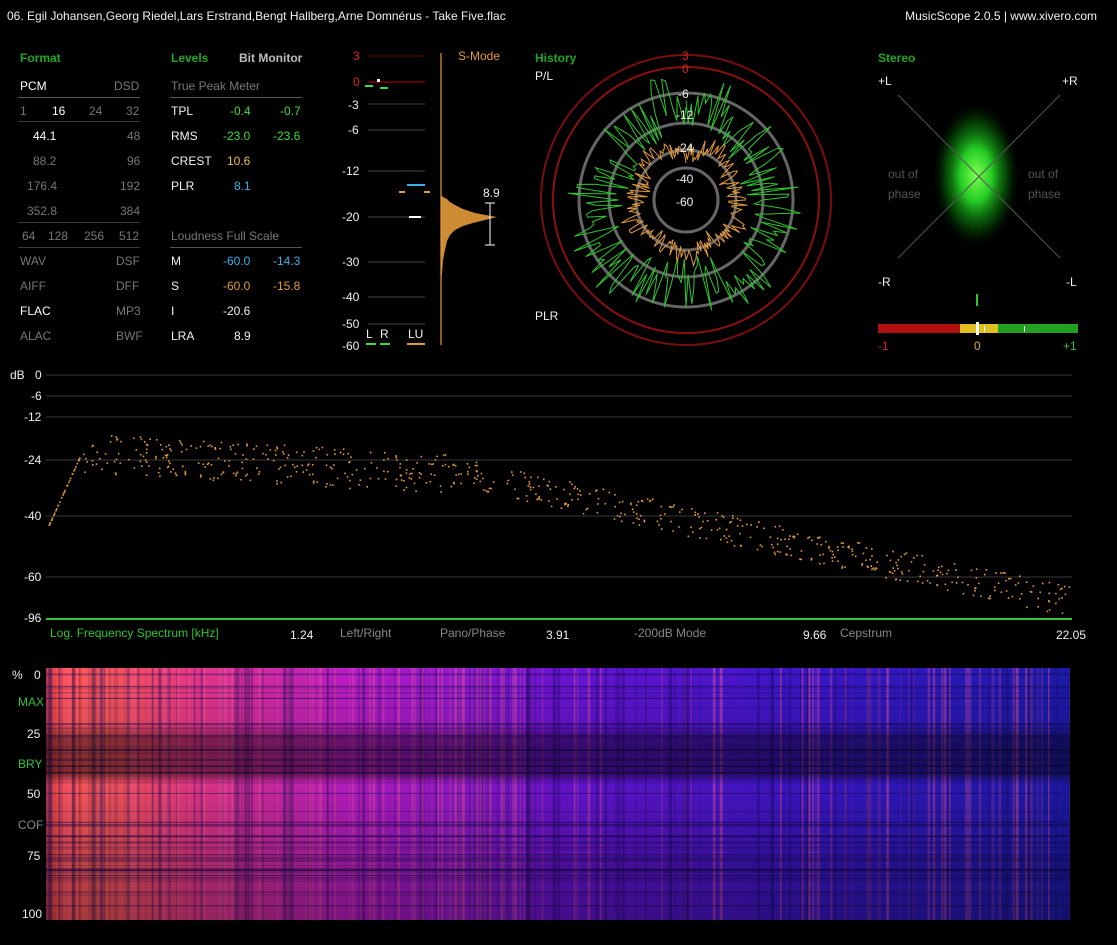 This screenshot has width=1117, height=945. I want to click on spec-x-3: 9.66, so click(815, 635).